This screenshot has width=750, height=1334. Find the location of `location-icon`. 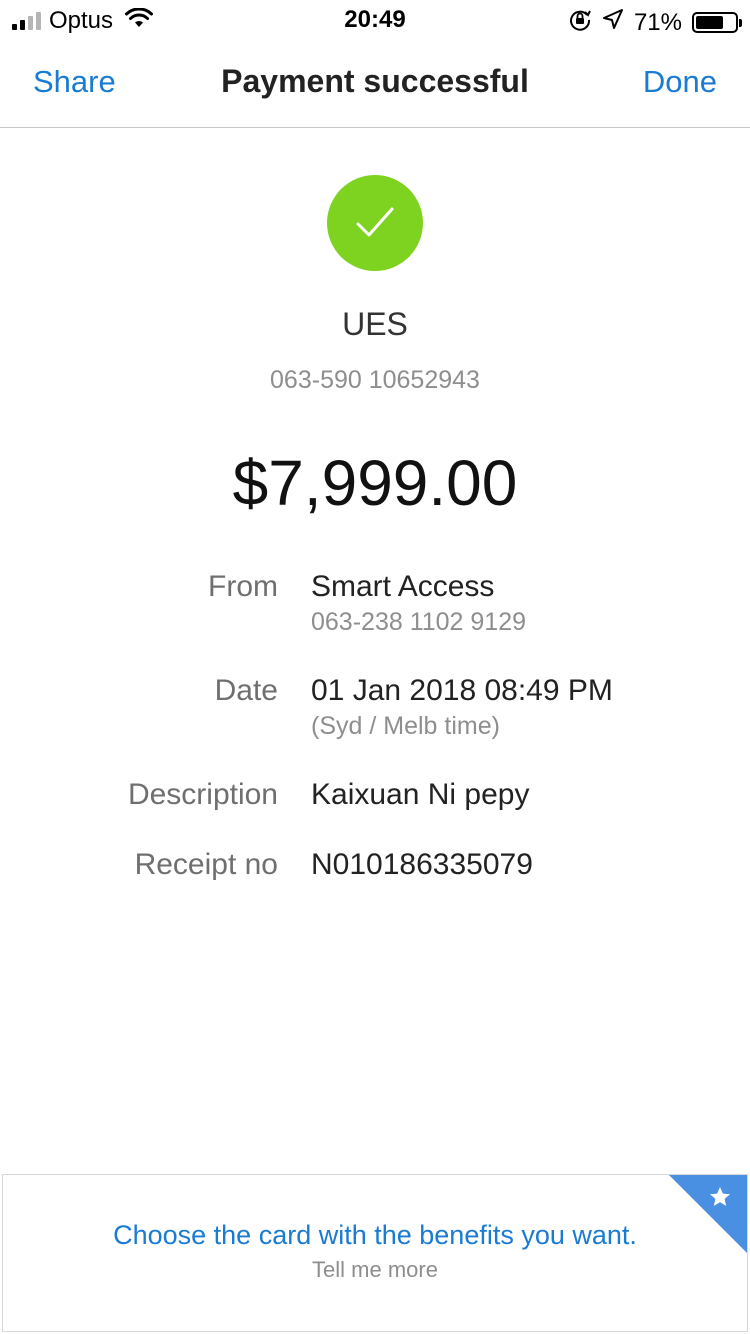

location-icon is located at coordinates (613, 22).